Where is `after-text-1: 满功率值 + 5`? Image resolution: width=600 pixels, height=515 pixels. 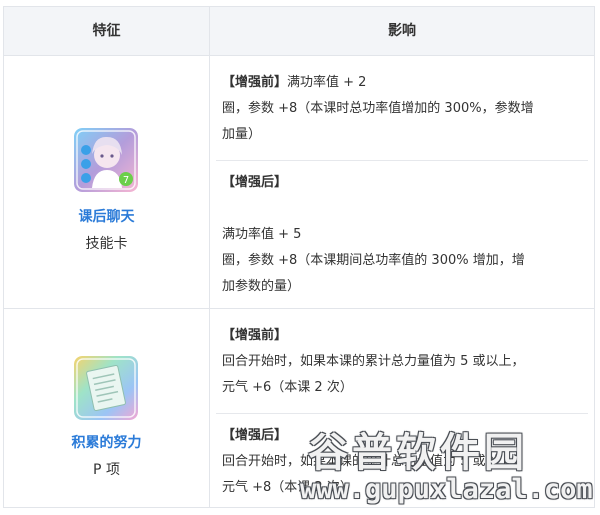 after-text-1: 满功率值 + 5 is located at coordinates (262, 234).